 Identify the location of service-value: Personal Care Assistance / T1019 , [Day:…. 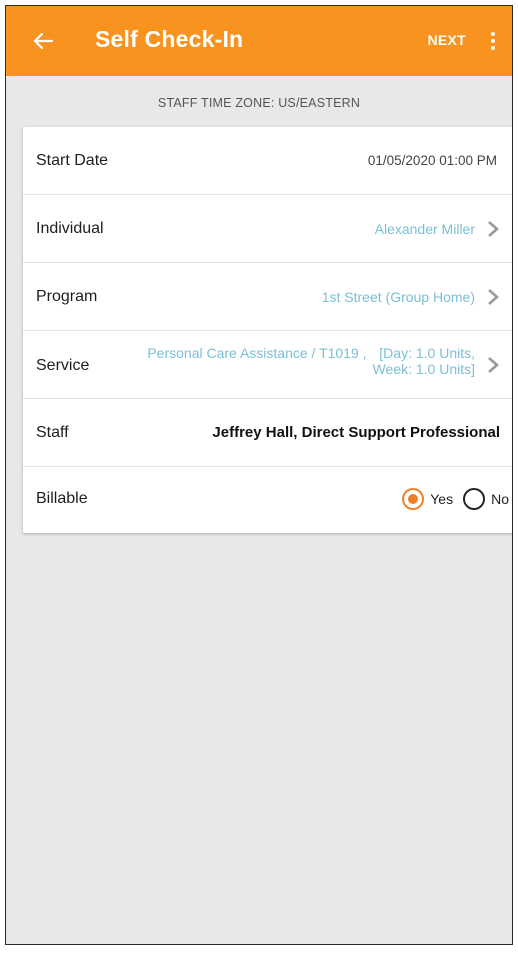
(295, 361).